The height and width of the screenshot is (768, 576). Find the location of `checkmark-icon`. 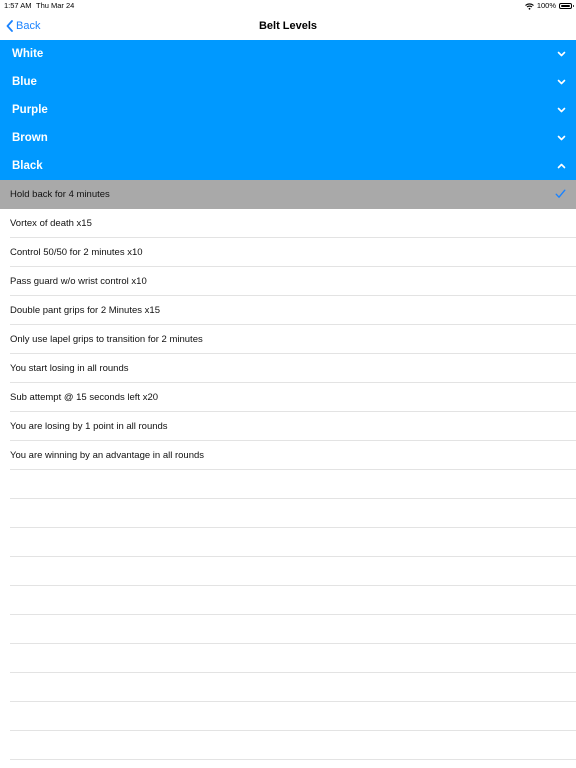

checkmark-icon is located at coordinates (560, 193).